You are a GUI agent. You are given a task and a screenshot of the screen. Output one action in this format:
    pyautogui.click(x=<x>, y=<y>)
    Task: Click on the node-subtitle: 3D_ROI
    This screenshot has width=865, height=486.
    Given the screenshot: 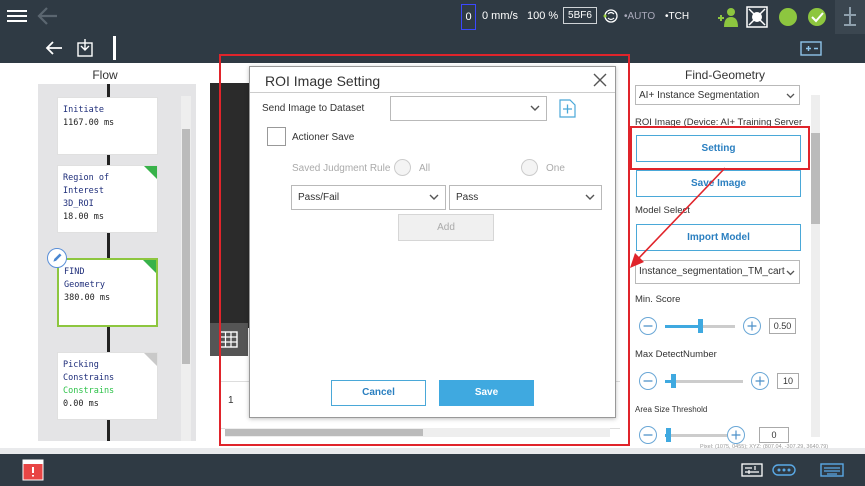 What is the action you would take?
    pyautogui.click(x=78, y=204)
    